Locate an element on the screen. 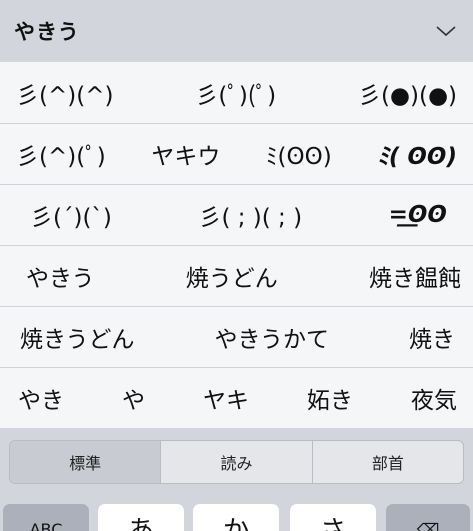 This screenshot has height=531, width=473. candidate: 焼き is located at coordinates (432, 337).